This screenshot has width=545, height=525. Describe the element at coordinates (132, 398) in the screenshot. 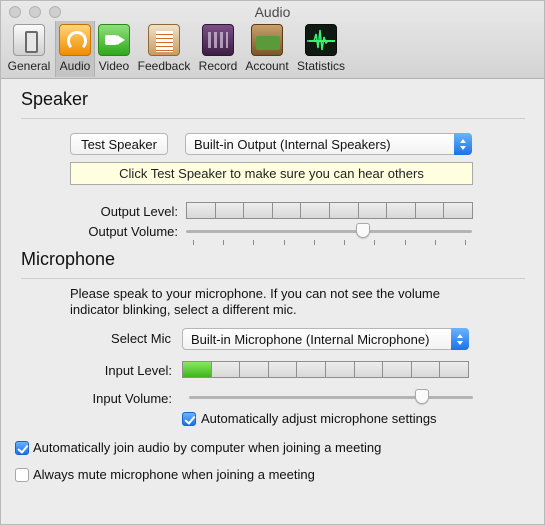

I see `input-volume-label: Input Volume:` at that location.